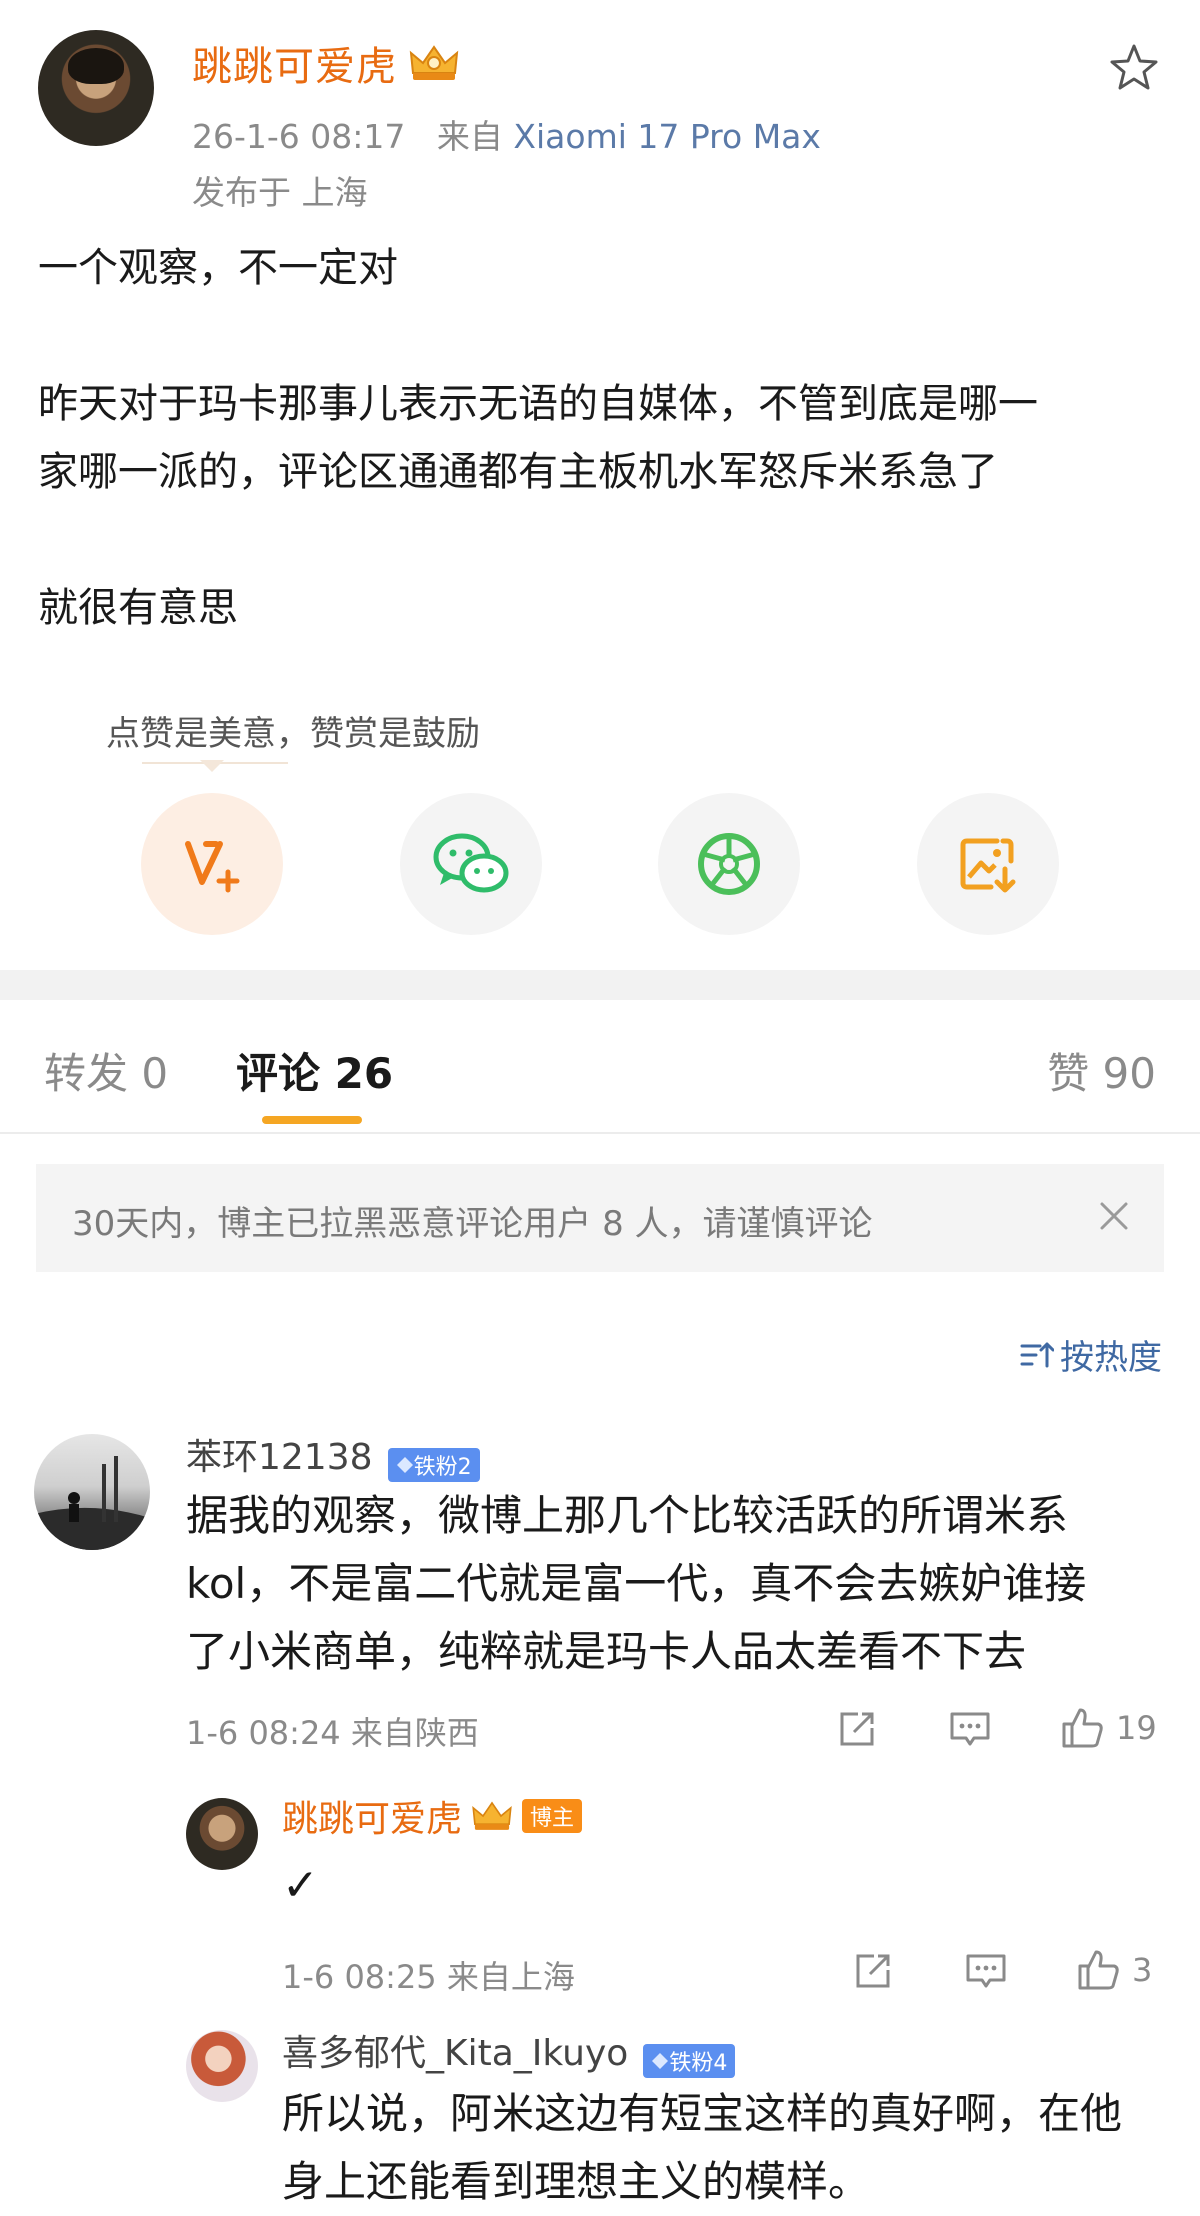  What do you see at coordinates (455, 2053) in the screenshot?
I see `reply-name-kita: 喜多郁代_Kita_Ikuyo` at bounding box center [455, 2053].